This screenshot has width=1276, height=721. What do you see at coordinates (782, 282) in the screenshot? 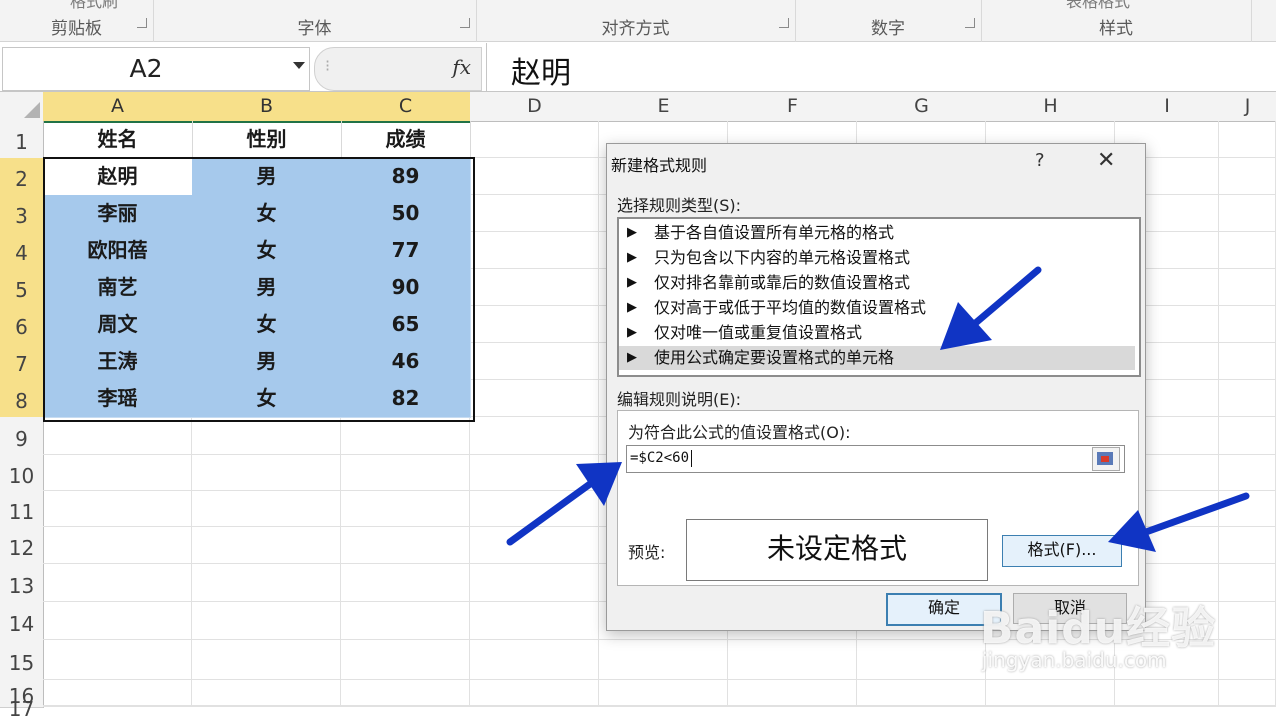
I see `rule-type-label: 仅对排名靠前或靠后的数值设置格式` at bounding box center [782, 282].